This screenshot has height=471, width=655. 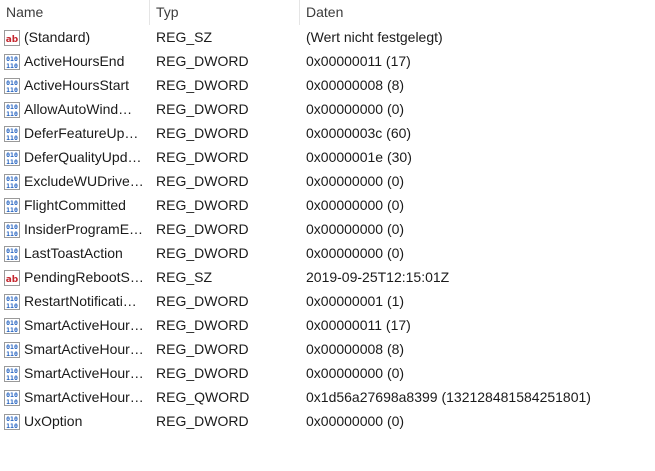 What do you see at coordinates (359, 157) in the screenshot?
I see `value-data: 0x0000001e (30)` at bounding box center [359, 157].